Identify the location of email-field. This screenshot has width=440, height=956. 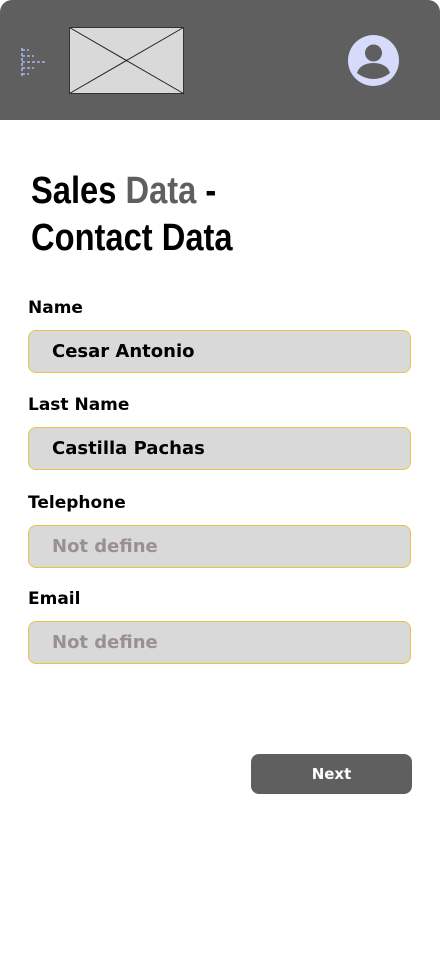
(219, 642).